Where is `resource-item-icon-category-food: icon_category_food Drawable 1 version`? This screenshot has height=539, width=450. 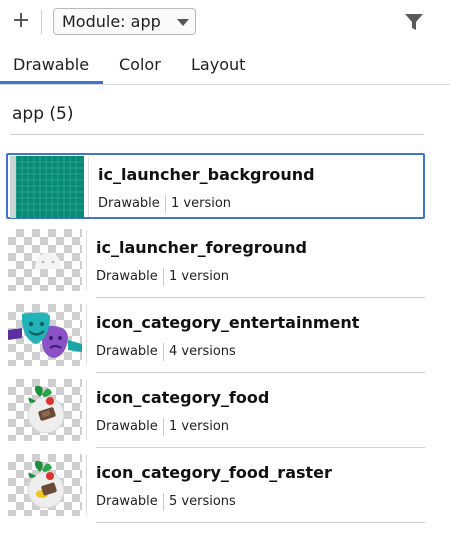 resource-item-icon-category-food: icon_category_food Drawable 1 version is located at coordinates (215, 413).